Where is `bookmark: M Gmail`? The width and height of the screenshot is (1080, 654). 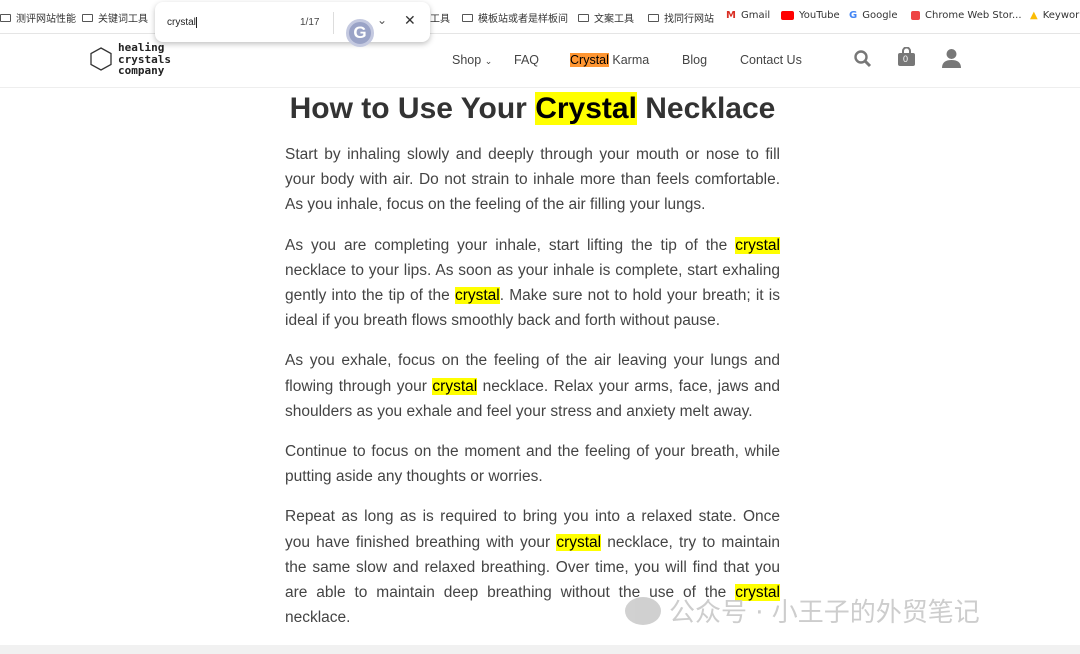
bookmark: M Gmail is located at coordinates (748, 15).